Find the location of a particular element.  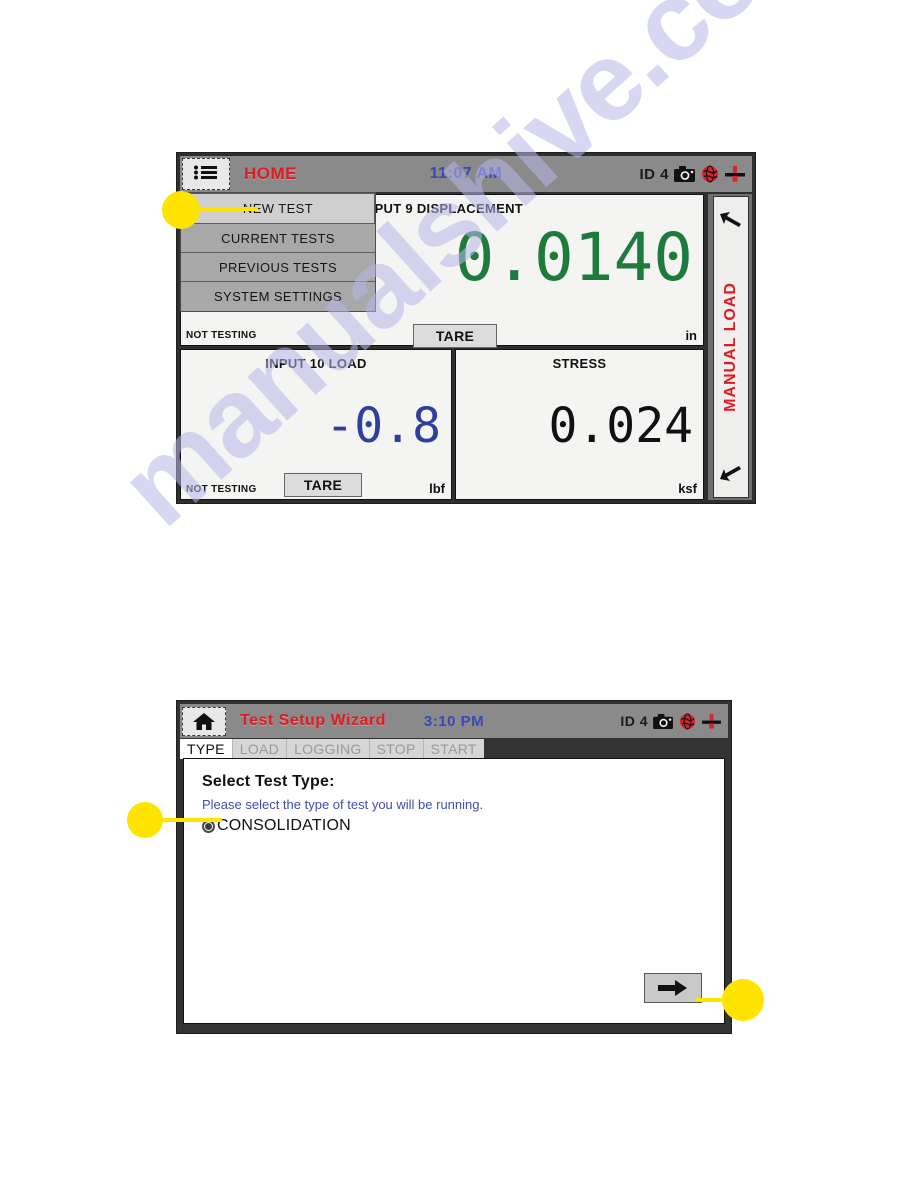

panel-stress: STRESS 0.024 ksf is located at coordinates (579, 424).